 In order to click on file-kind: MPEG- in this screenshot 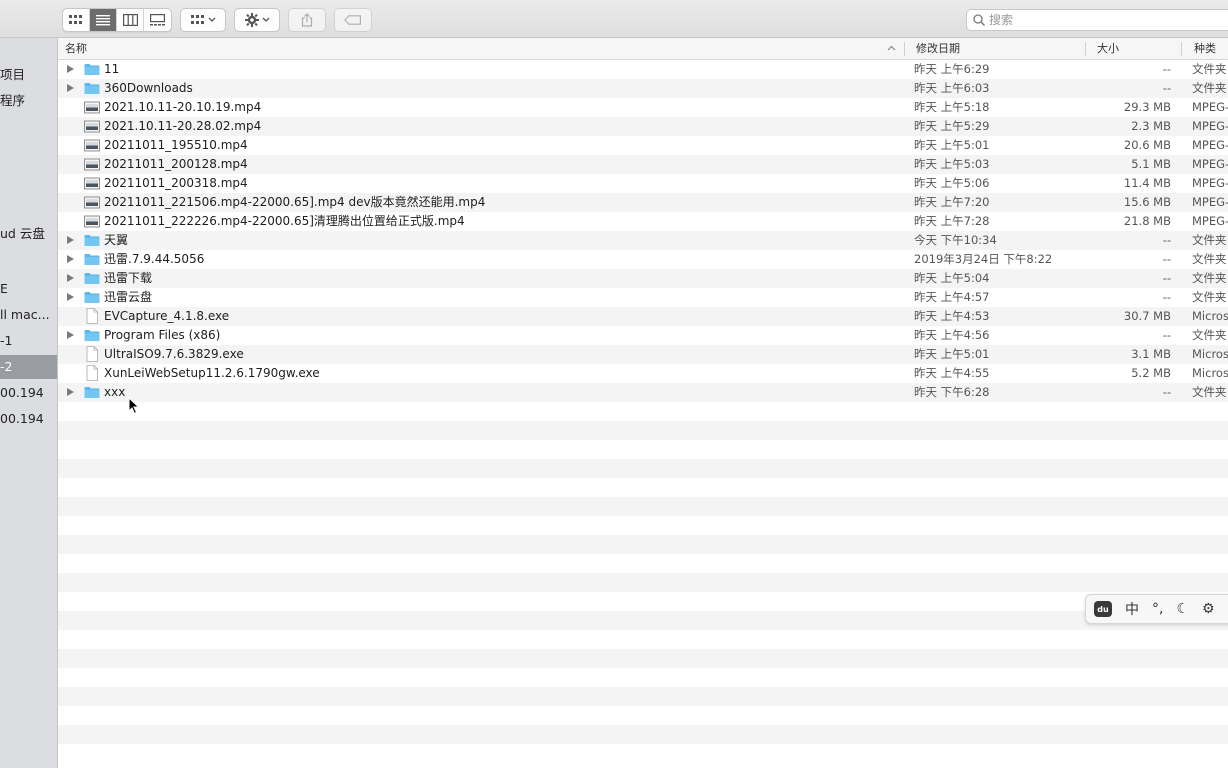, I will do `click(1210, 107)`.